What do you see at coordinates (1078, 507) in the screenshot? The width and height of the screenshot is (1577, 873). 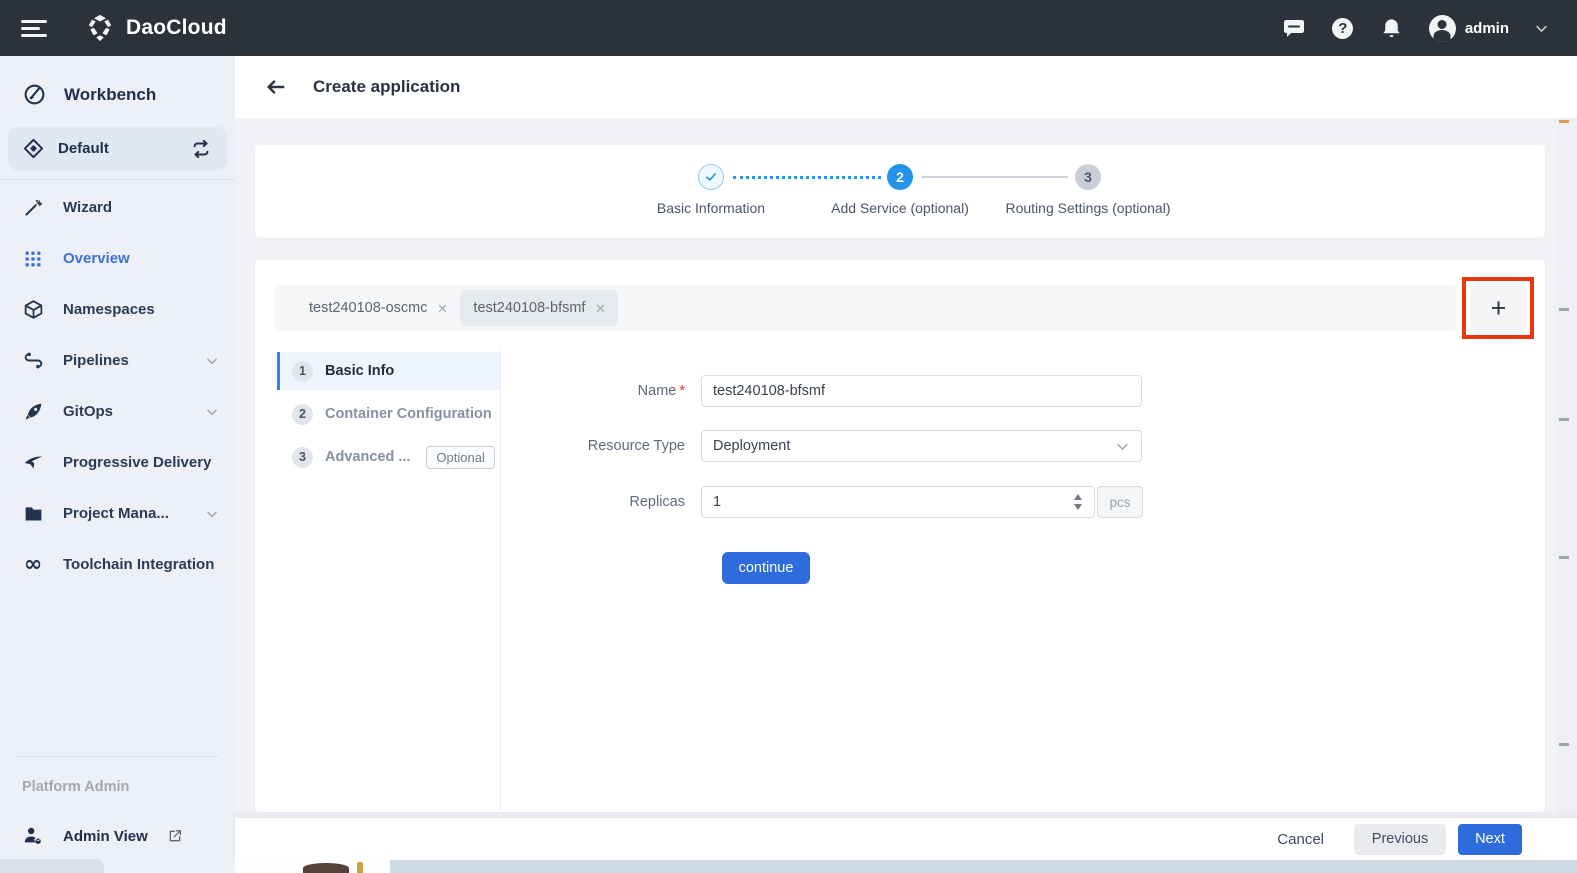 I see `stepper-down-icon` at bounding box center [1078, 507].